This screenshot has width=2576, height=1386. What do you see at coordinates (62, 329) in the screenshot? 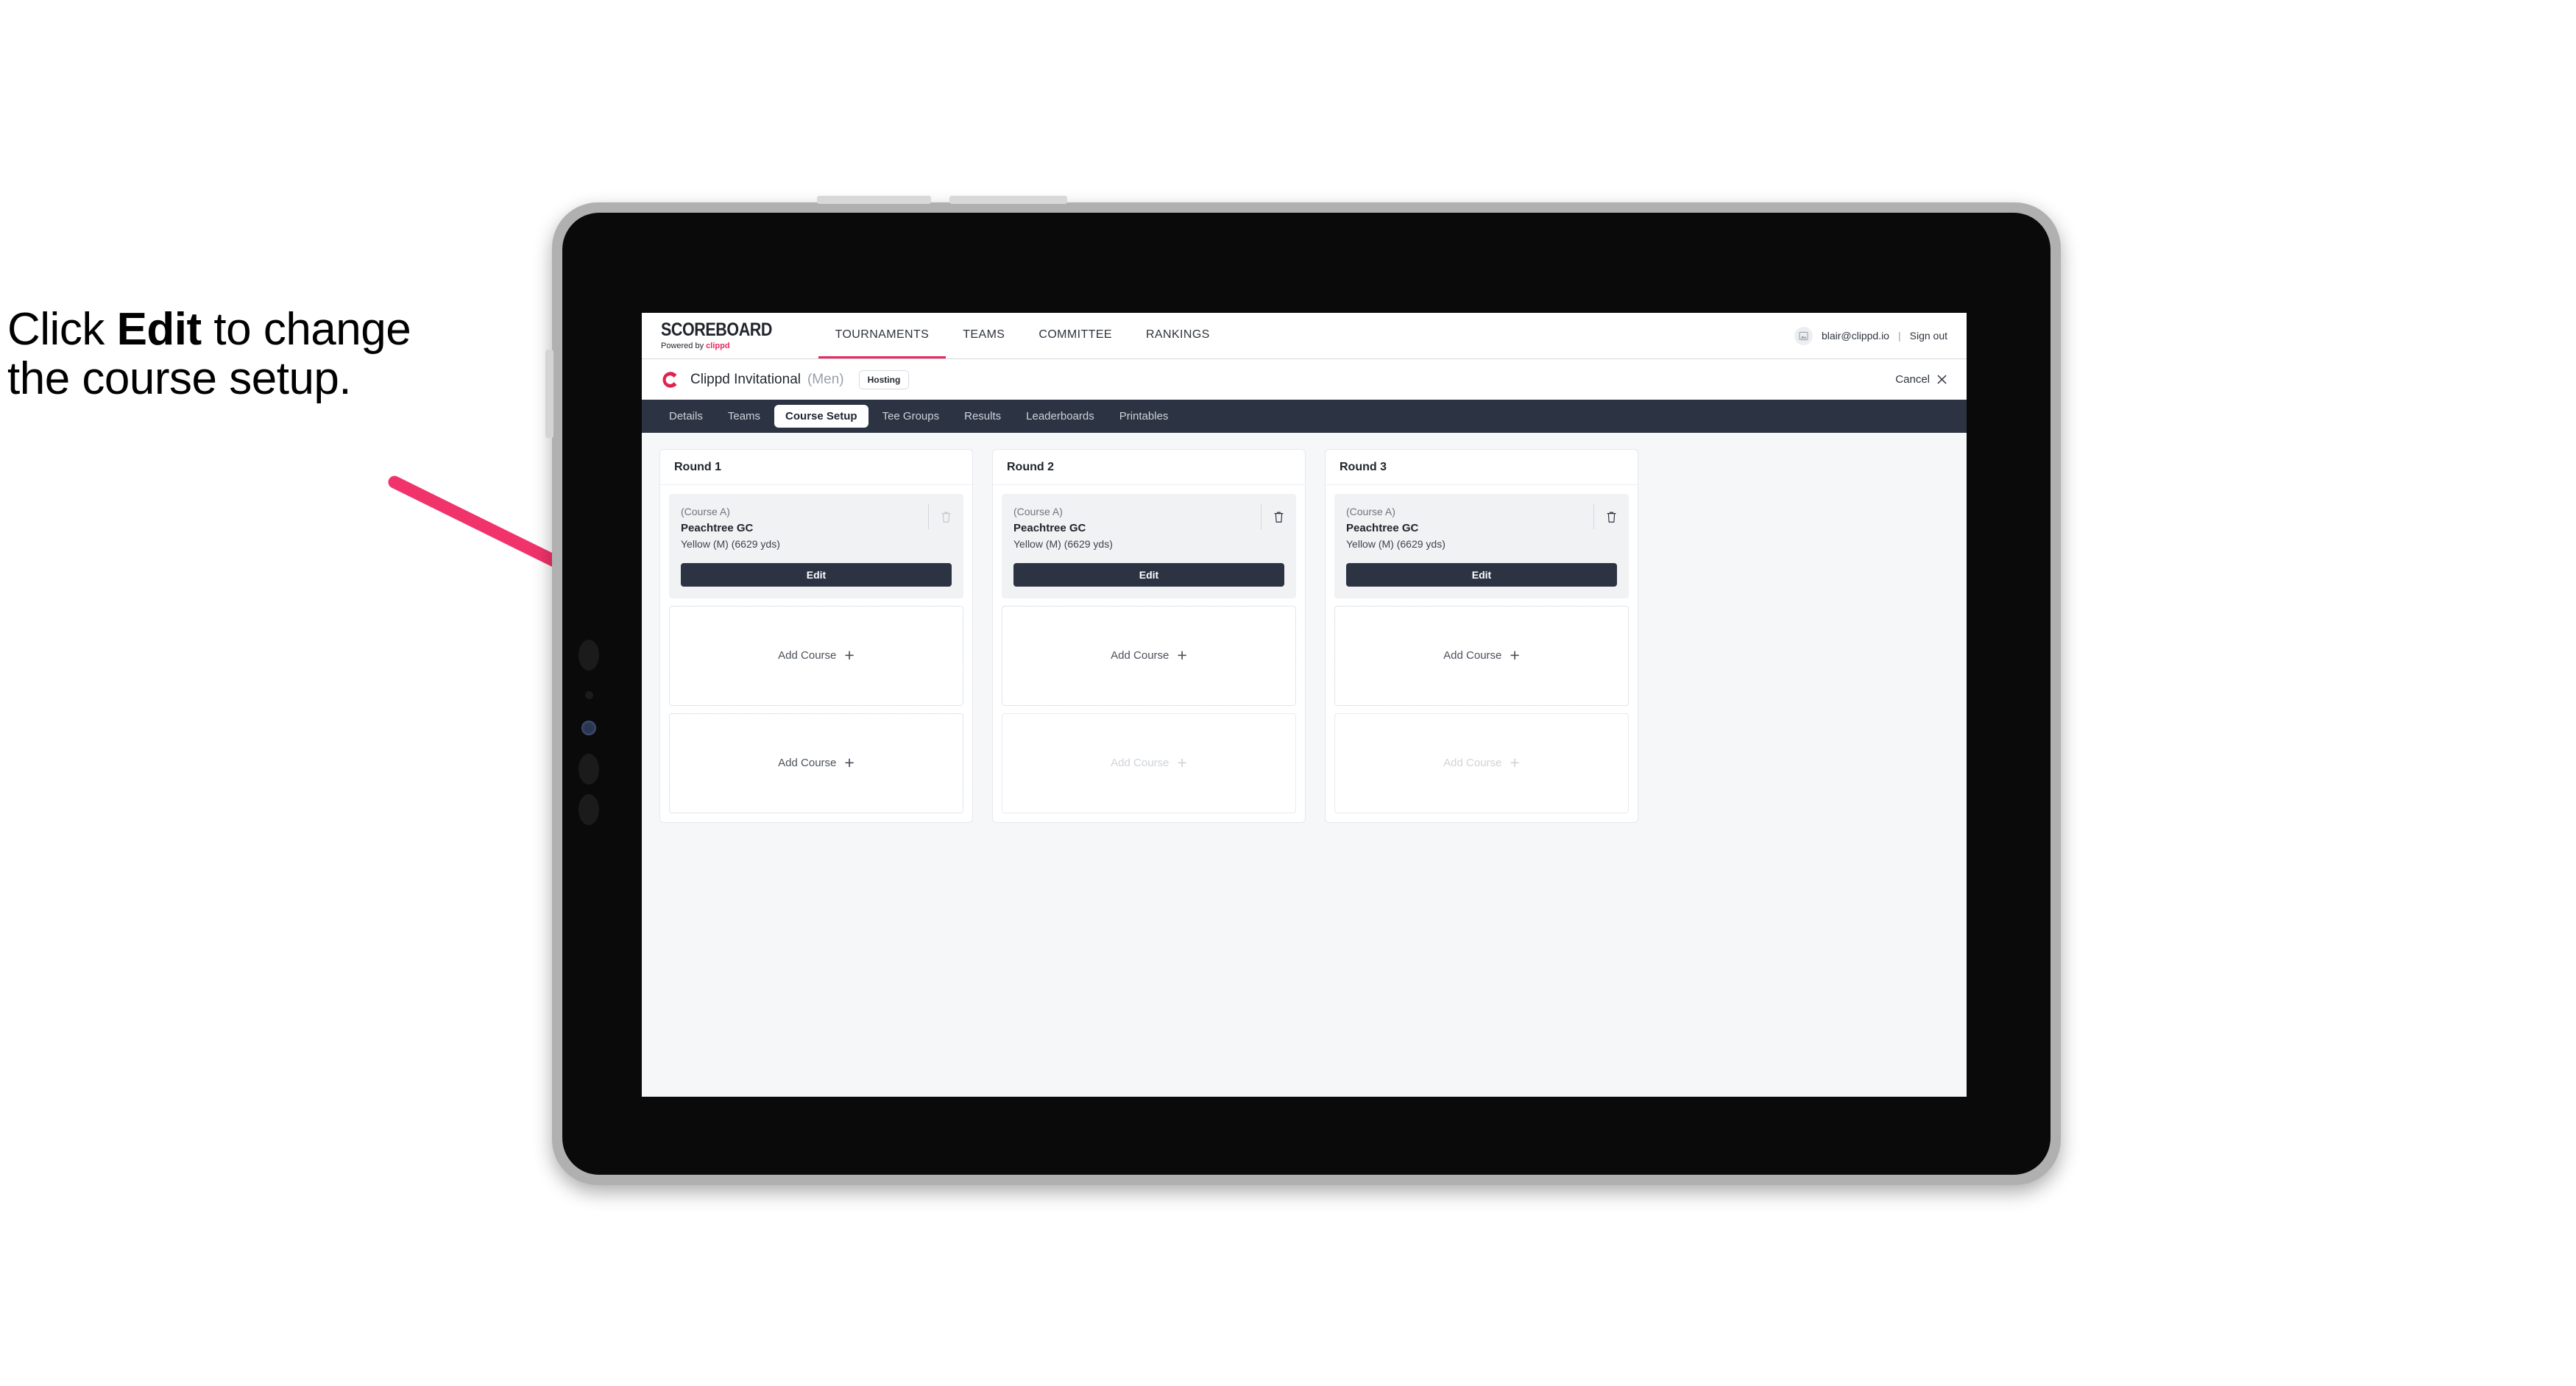
I see `annotation-text-before: Click` at bounding box center [62, 329].